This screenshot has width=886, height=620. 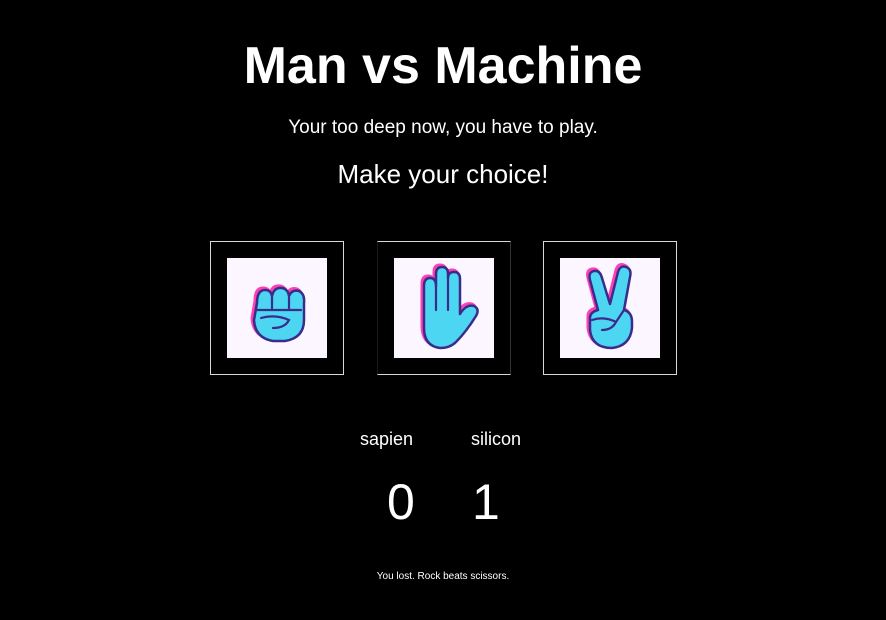 What do you see at coordinates (449, 306) in the screenshot?
I see `open-hand-icon` at bounding box center [449, 306].